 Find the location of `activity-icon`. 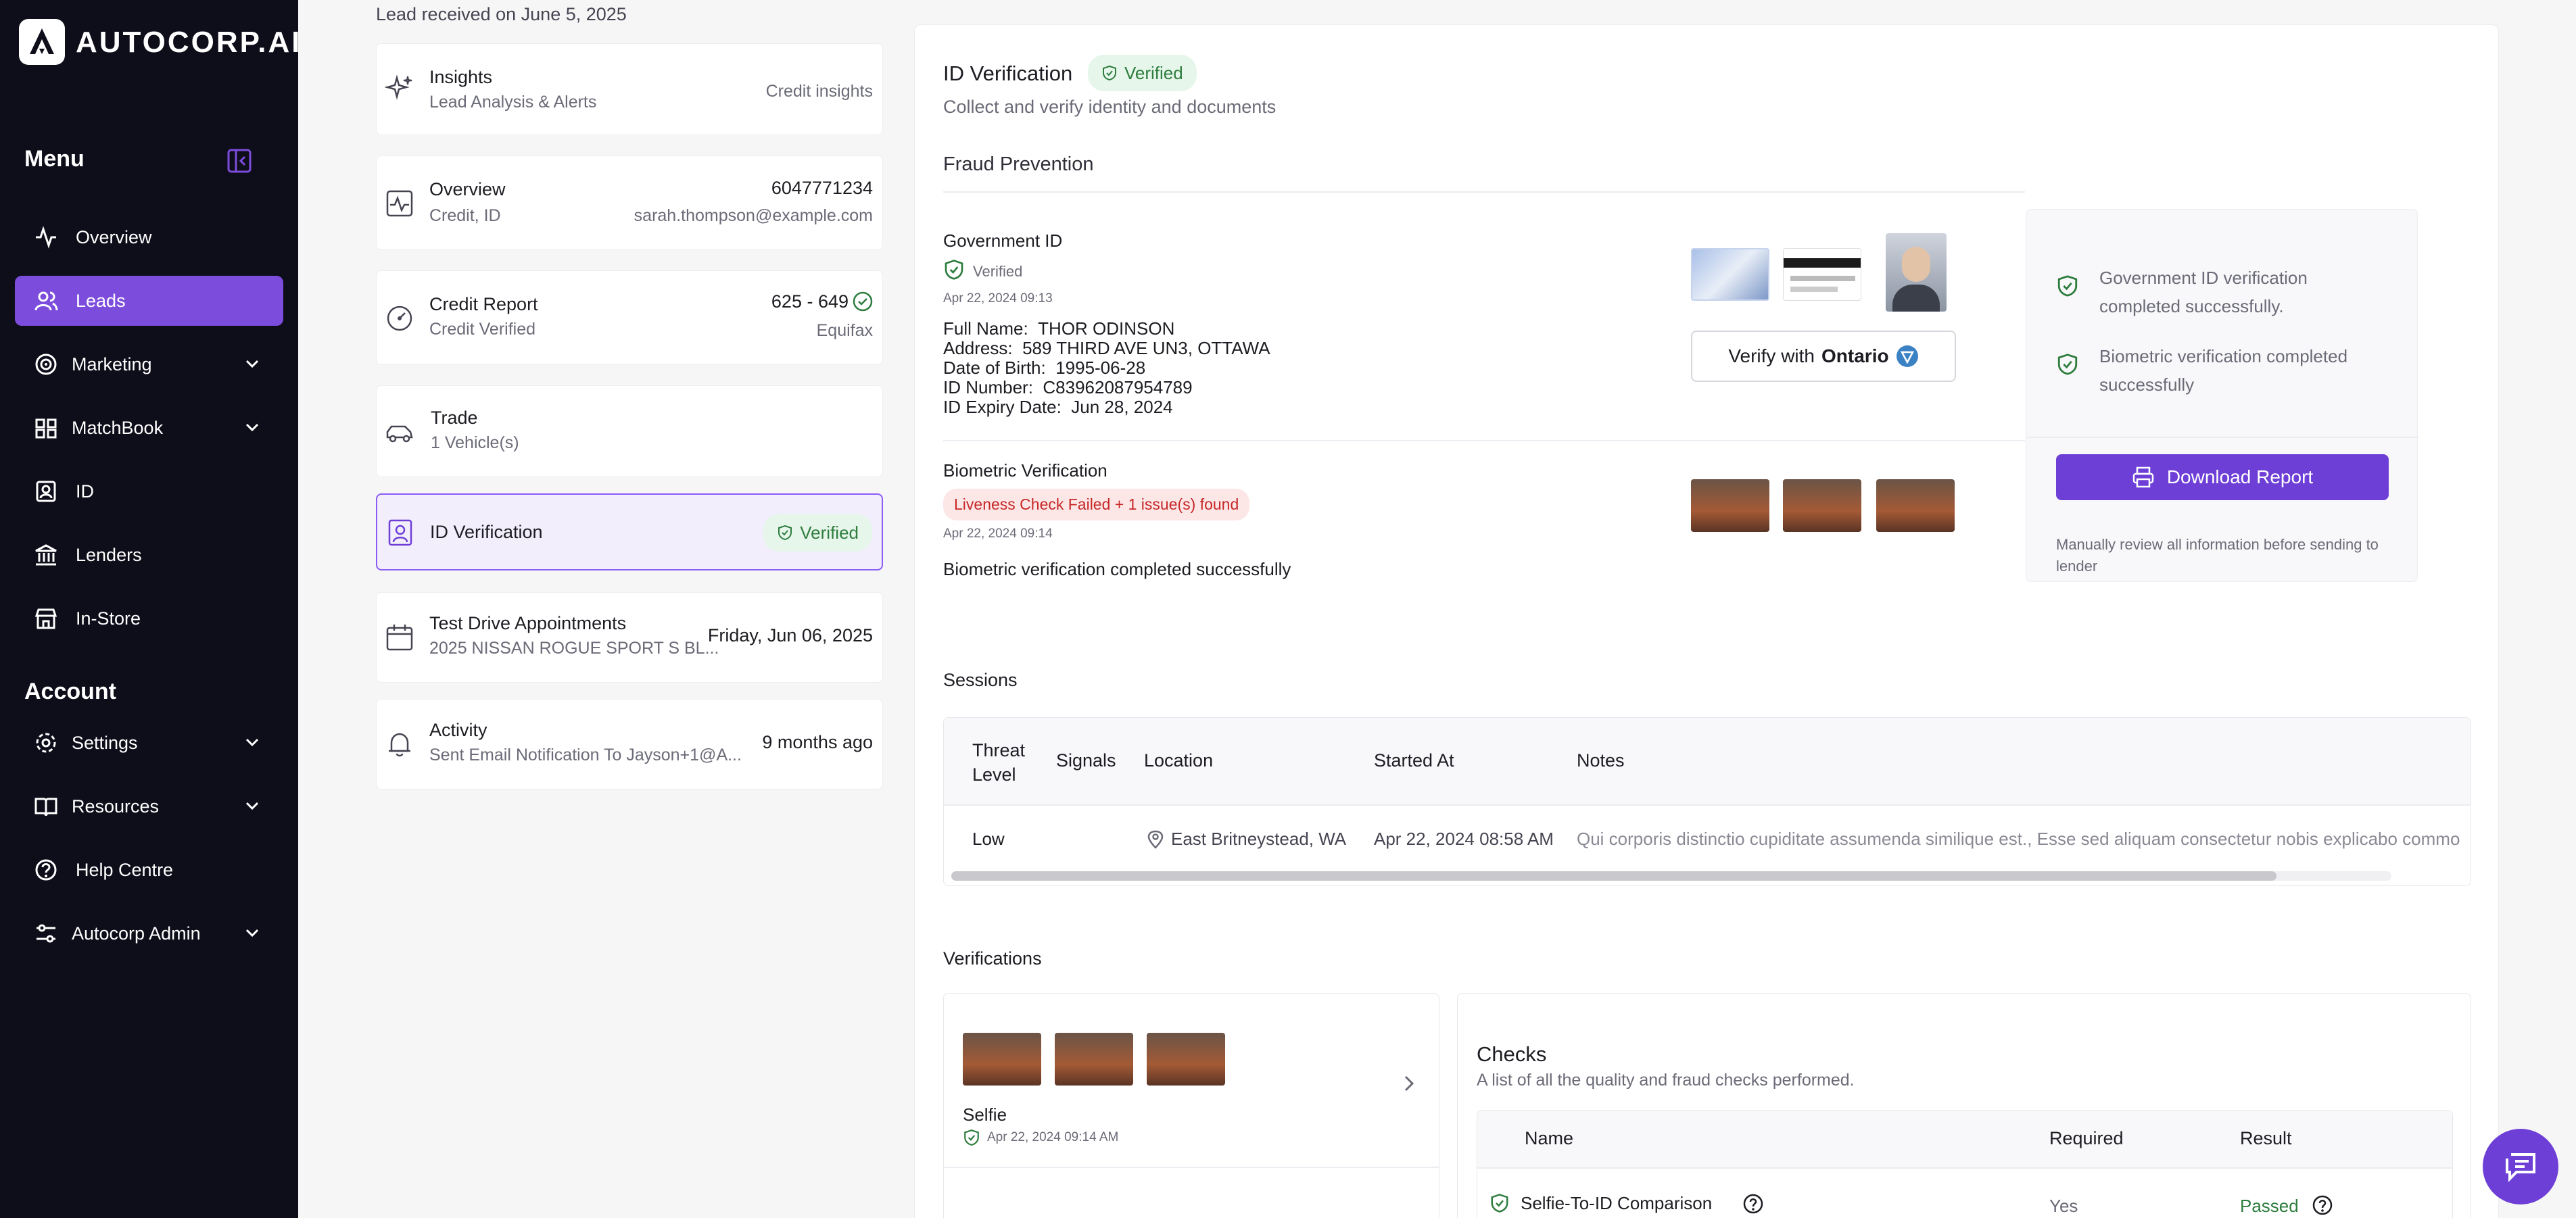

activity-icon is located at coordinates (46, 238).